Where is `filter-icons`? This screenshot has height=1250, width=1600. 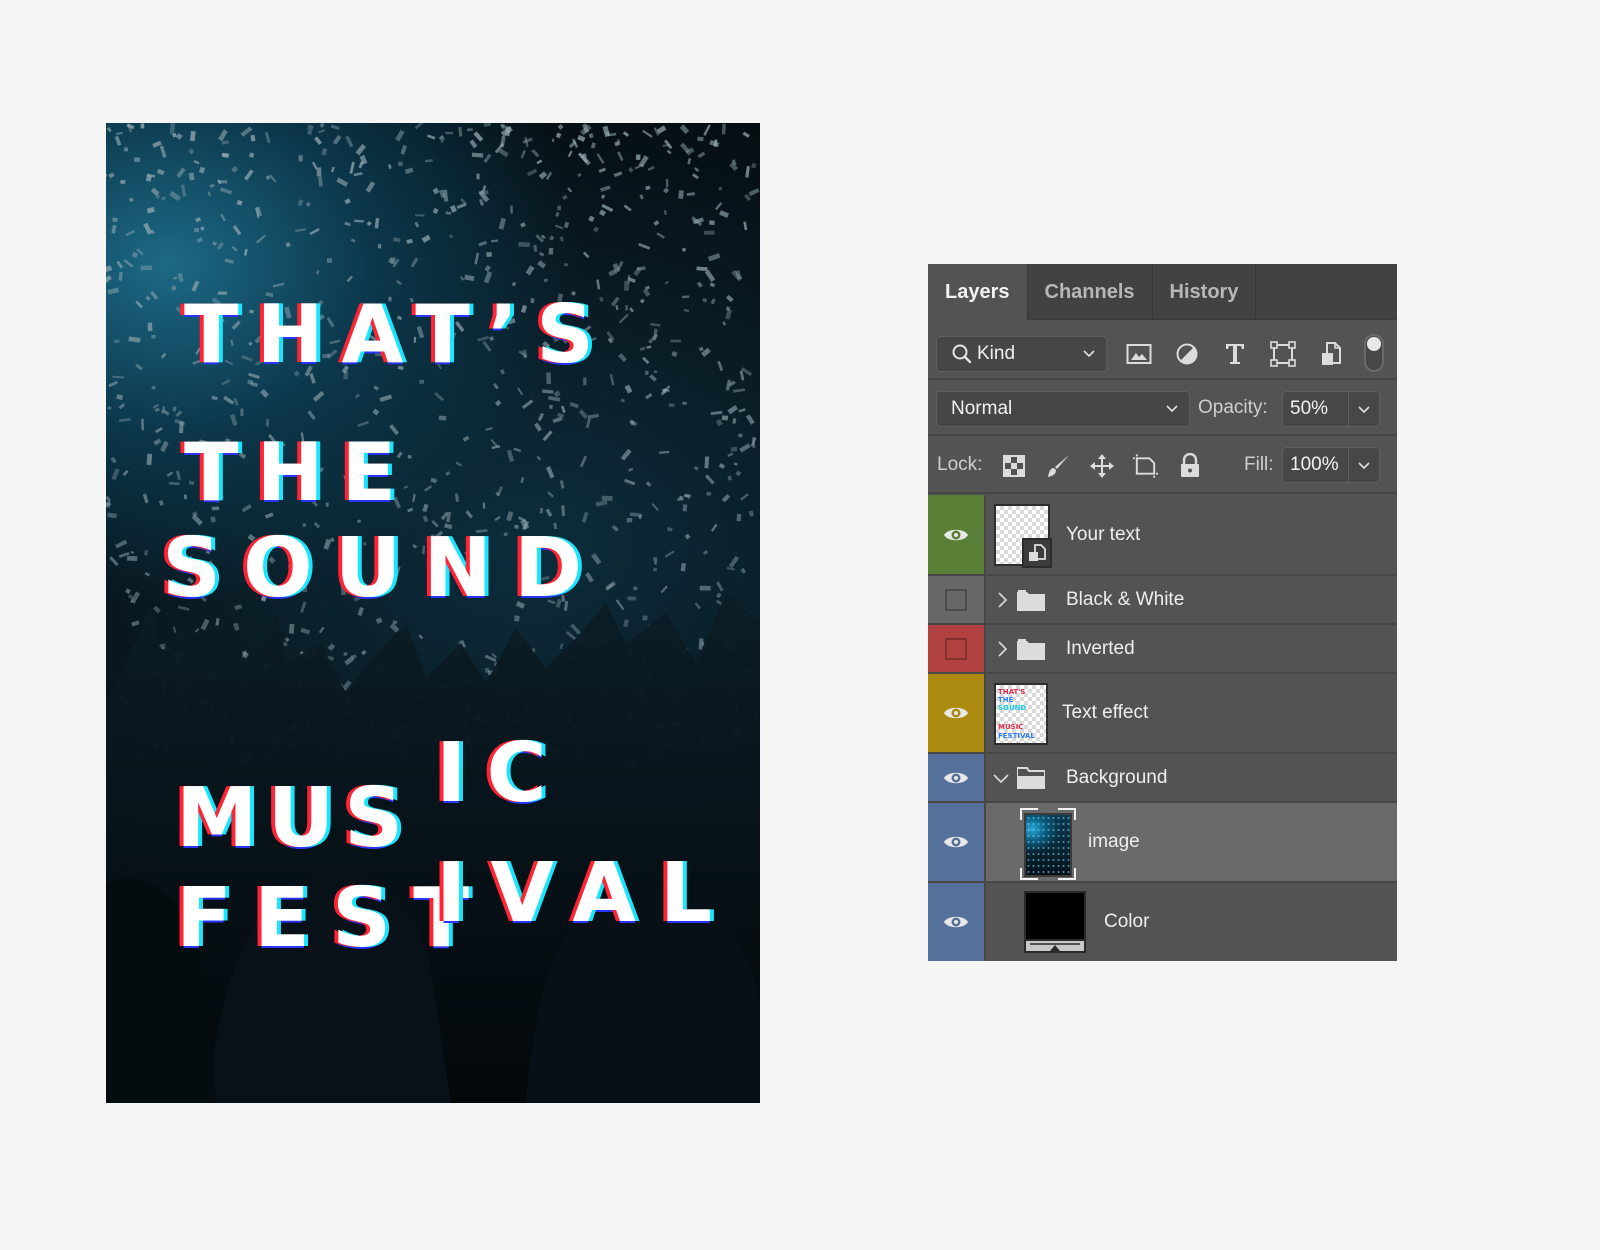
filter-icons is located at coordinates (1235, 354).